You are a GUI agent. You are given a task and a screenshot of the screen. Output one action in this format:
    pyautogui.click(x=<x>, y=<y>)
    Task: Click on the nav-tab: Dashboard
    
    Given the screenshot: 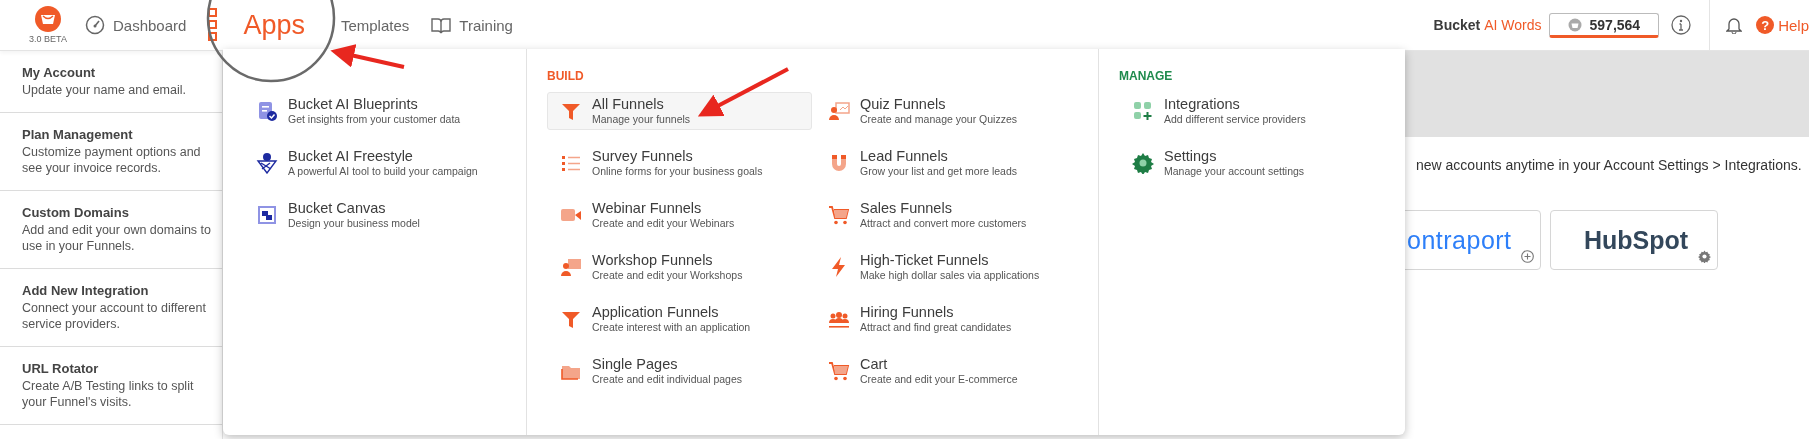 What is the action you would take?
    pyautogui.click(x=136, y=25)
    